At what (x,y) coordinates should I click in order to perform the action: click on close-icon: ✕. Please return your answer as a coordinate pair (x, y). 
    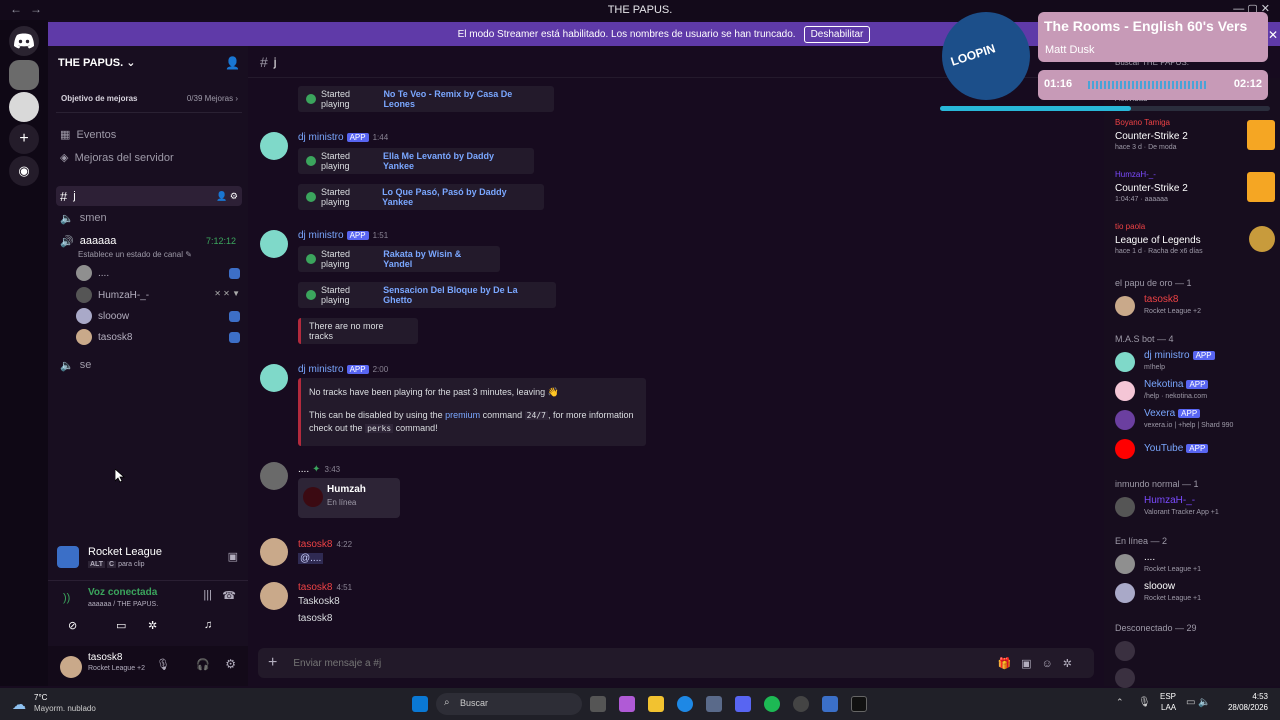
    Looking at the image, I should click on (1273, 35).